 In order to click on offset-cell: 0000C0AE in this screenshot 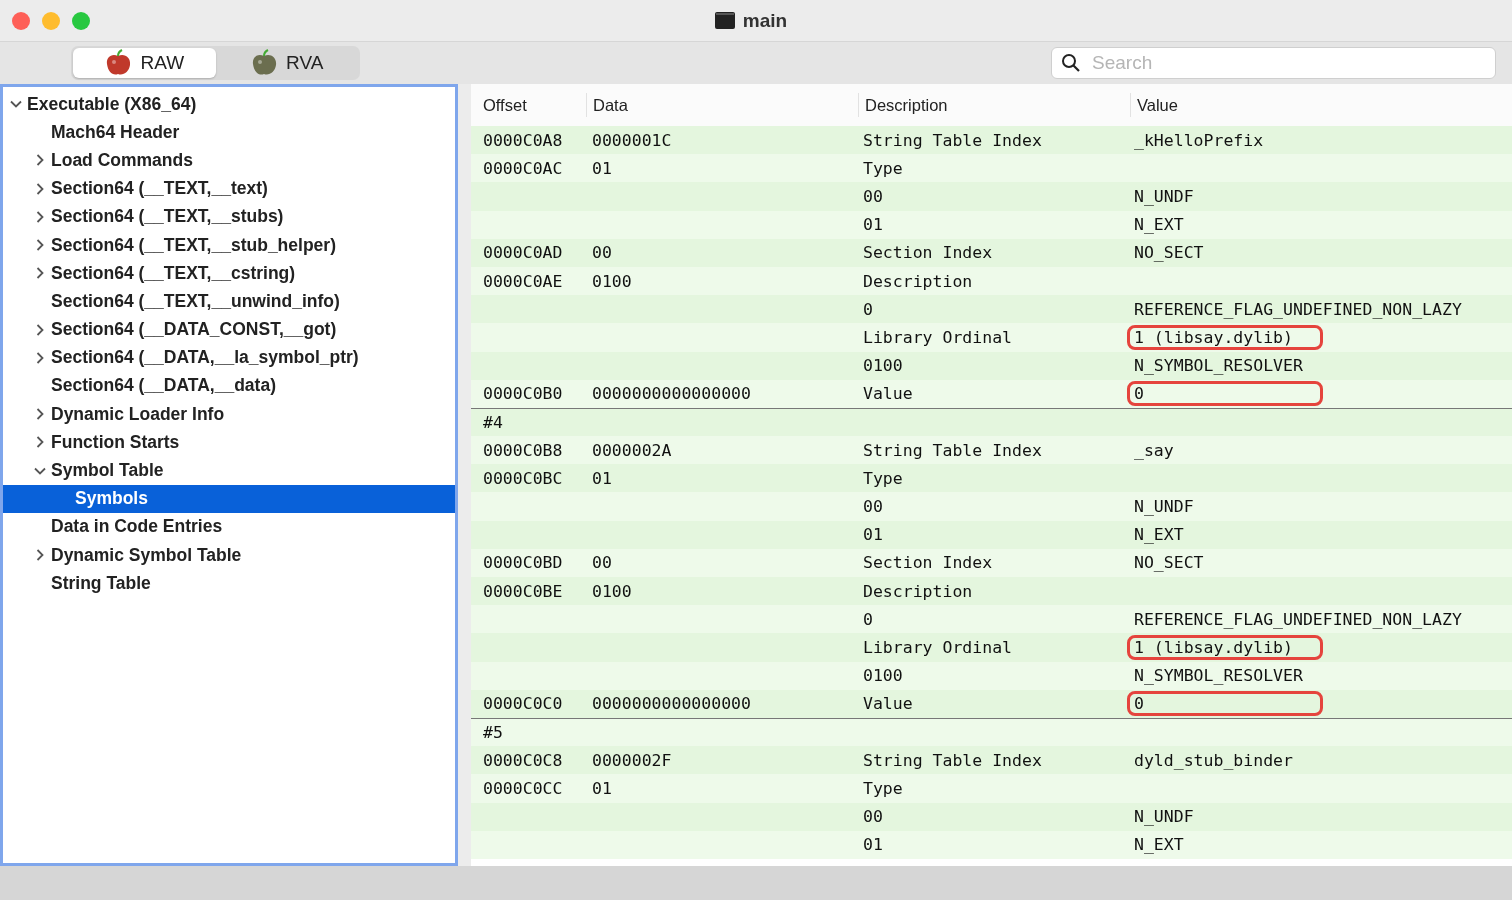, I will do `click(523, 281)`.